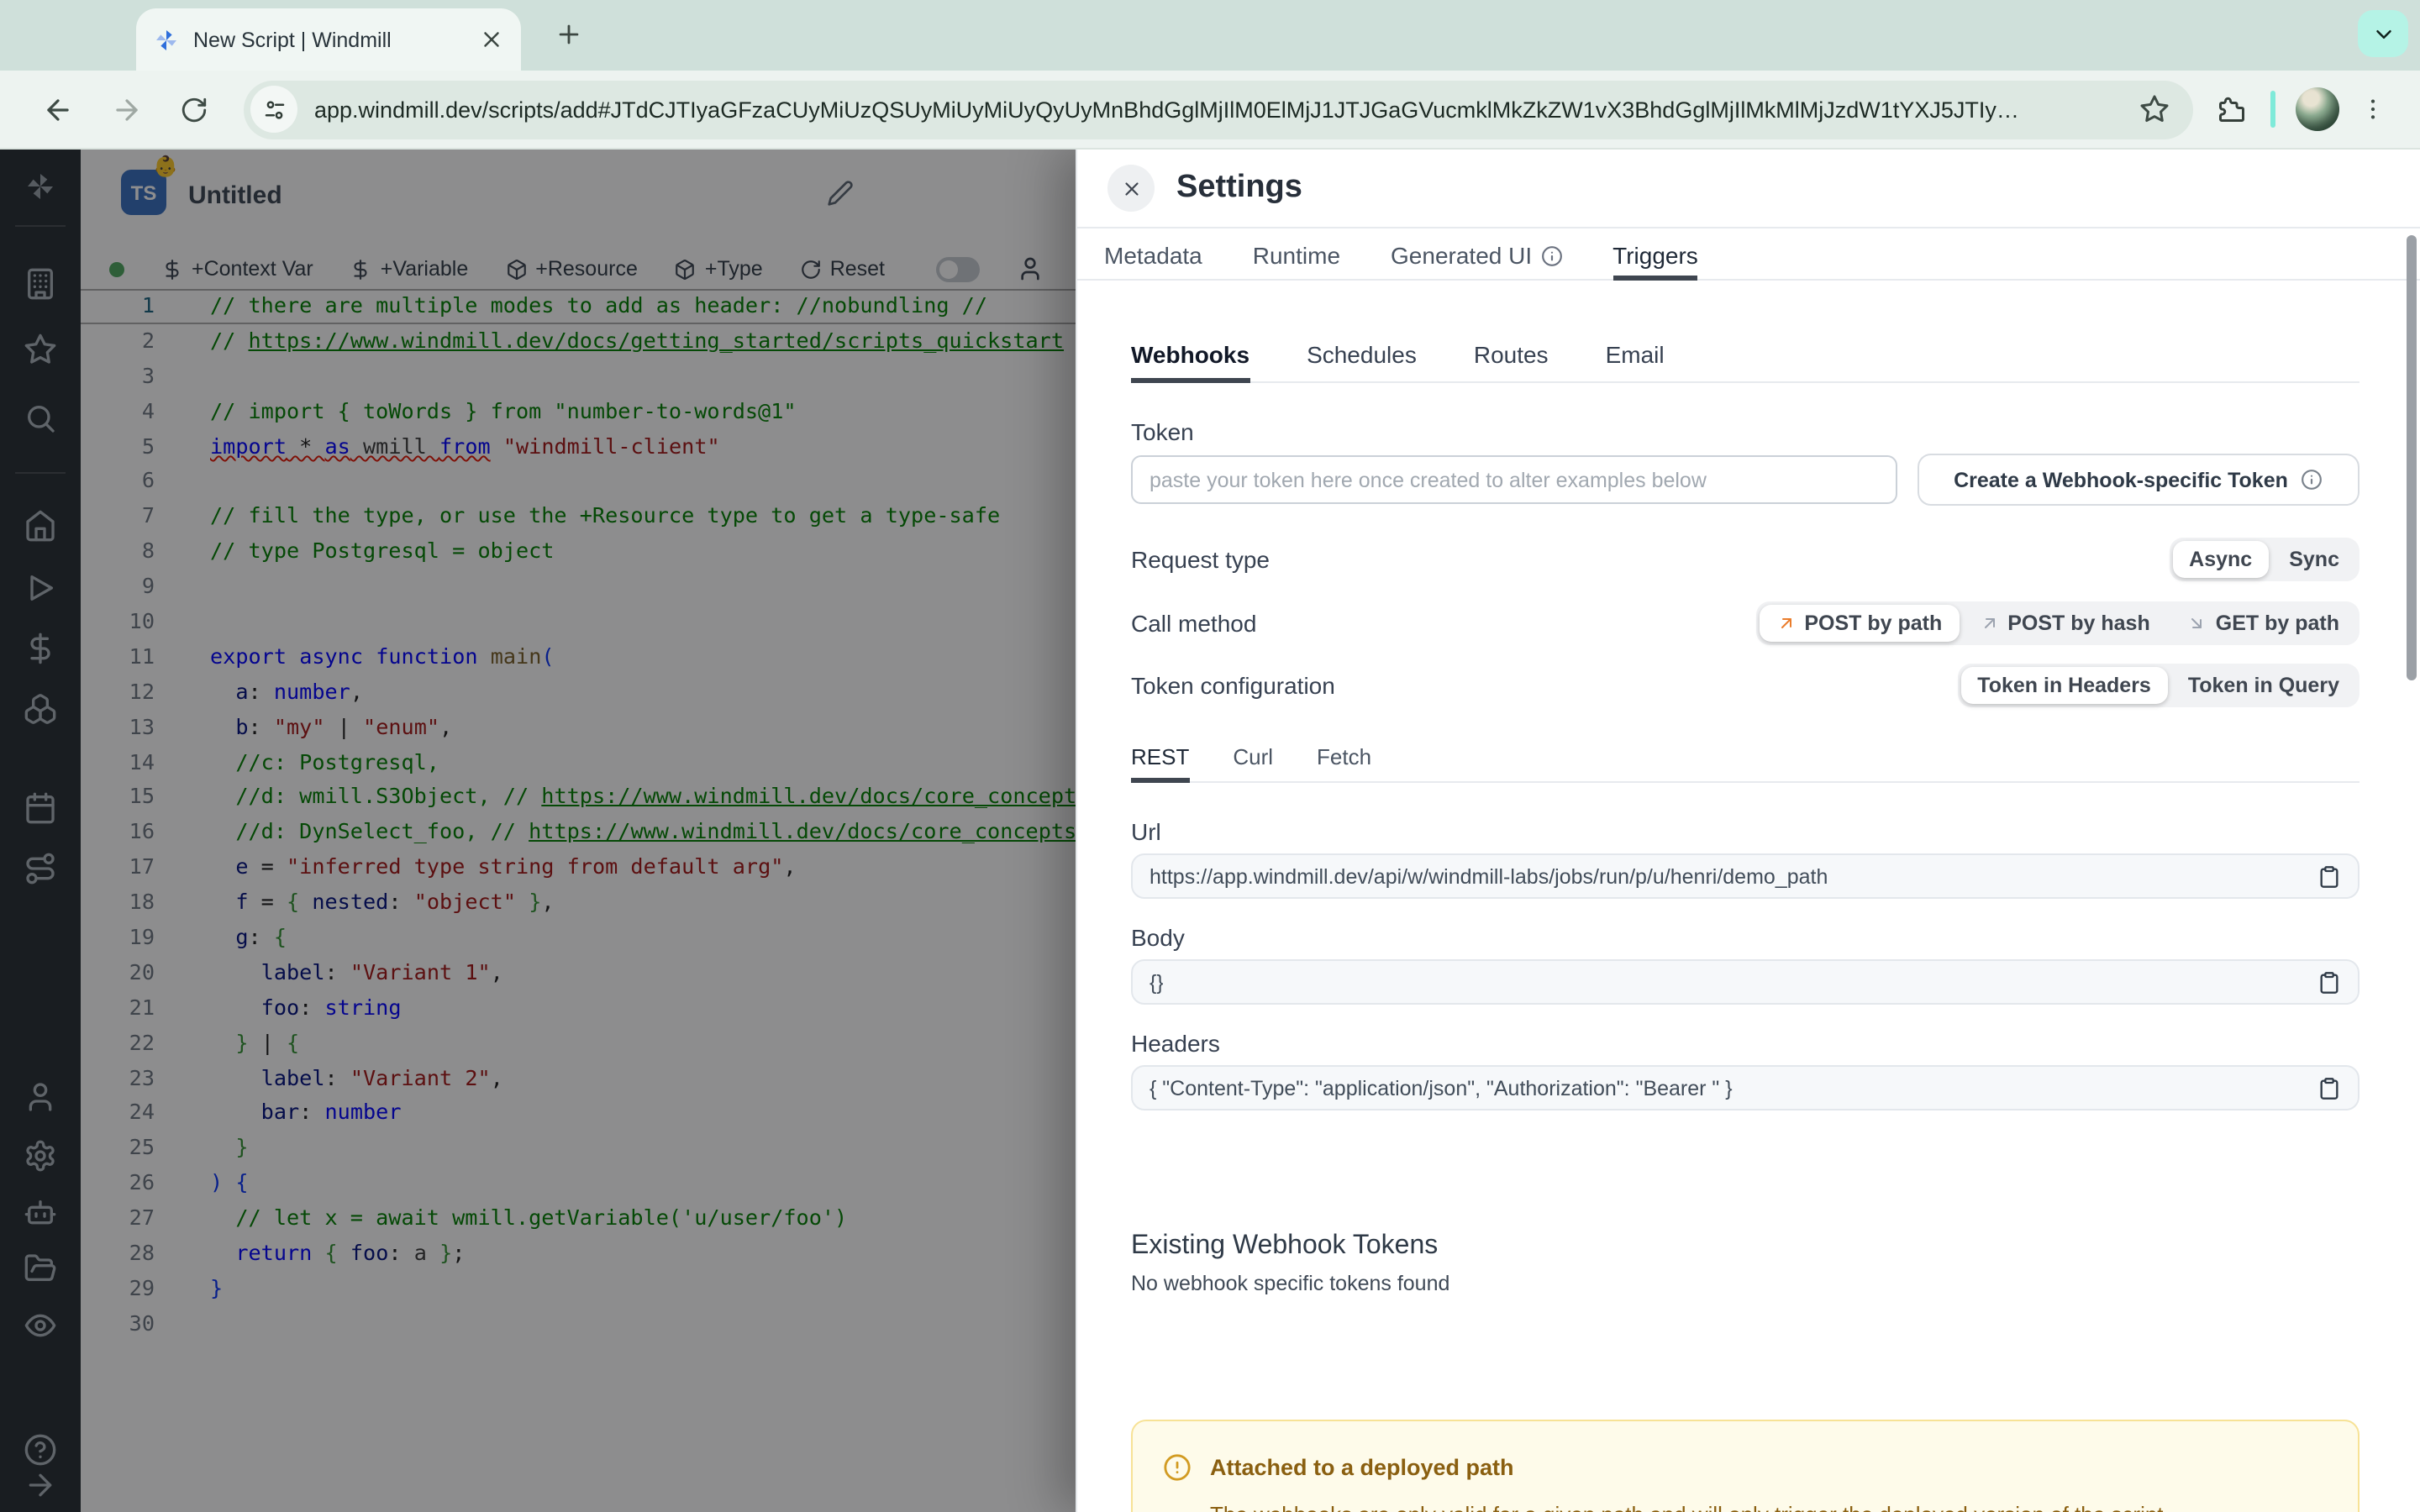 The width and height of the screenshot is (2420, 1512). Describe the element at coordinates (2314, 559) in the screenshot. I see `option-sync: Sync` at that location.